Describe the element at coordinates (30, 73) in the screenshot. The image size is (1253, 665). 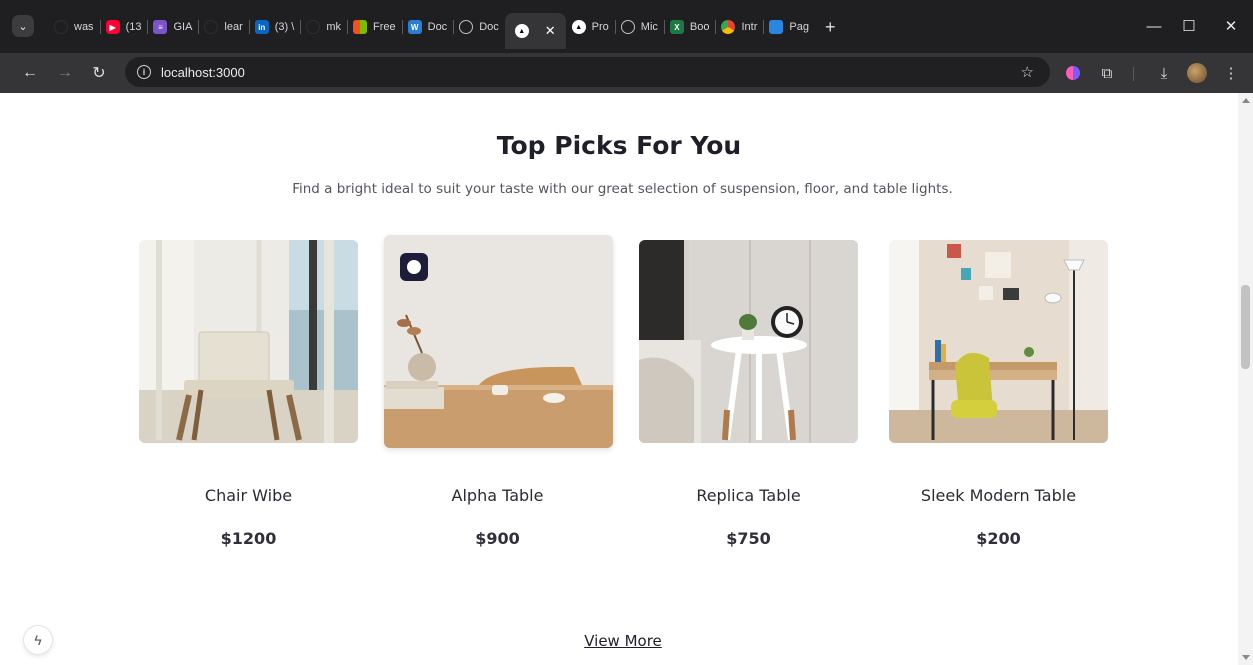
I see `back-arrow-icon: ←` at that location.